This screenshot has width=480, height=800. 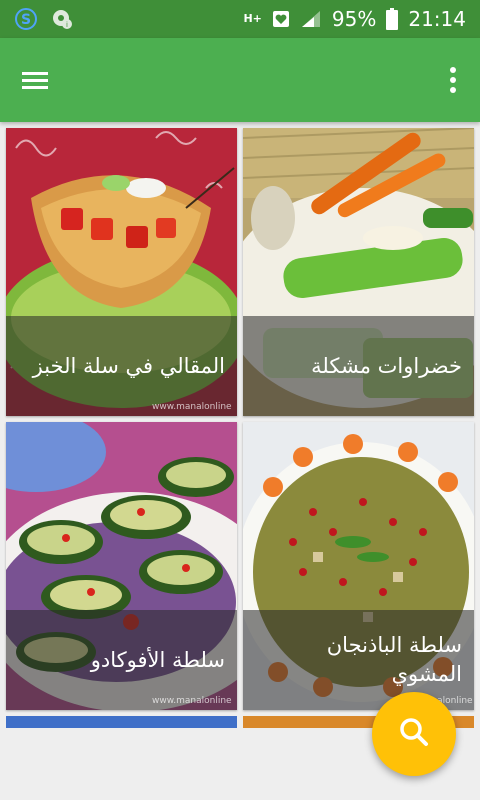 What do you see at coordinates (36, 80) in the screenshot?
I see `hamburger-menu-icon` at bounding box center [36, 80].